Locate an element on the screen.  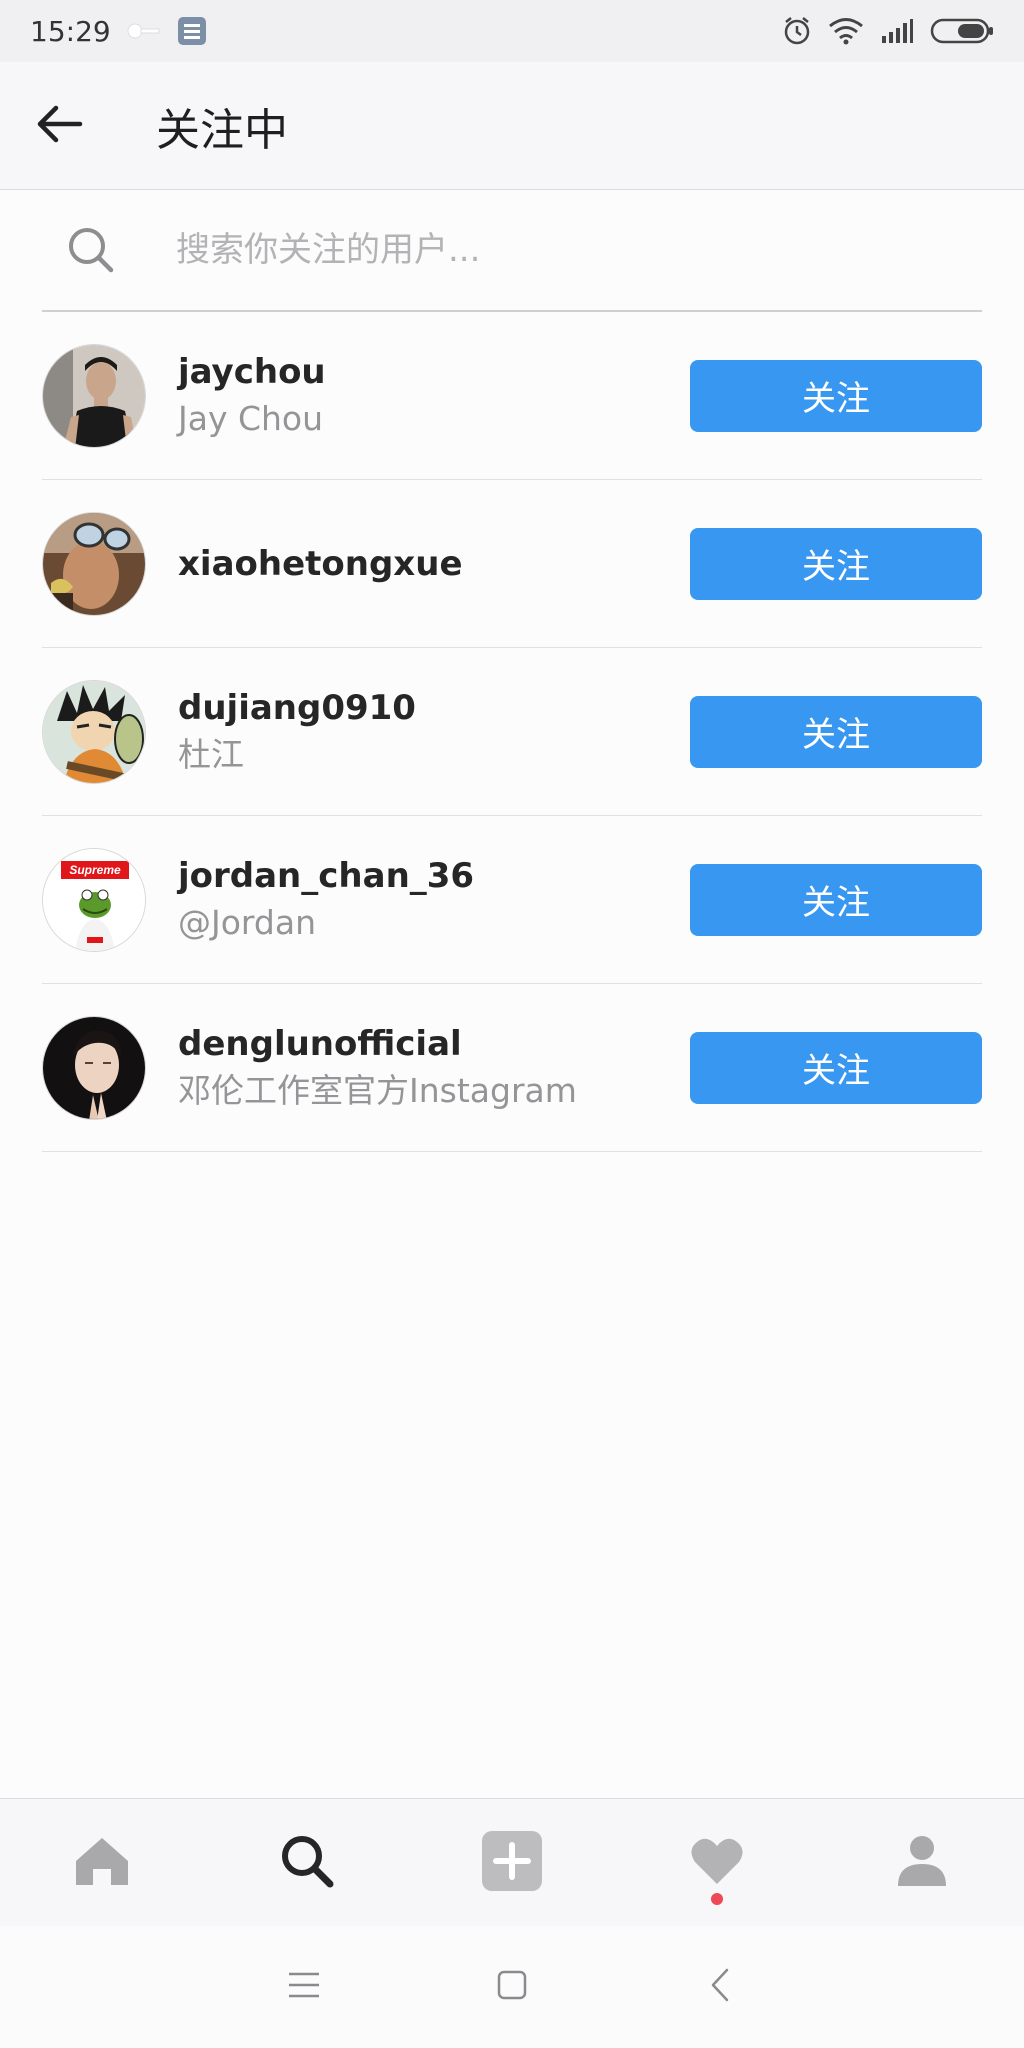
full-name: @Jordan is located at coordinates (247, 922).